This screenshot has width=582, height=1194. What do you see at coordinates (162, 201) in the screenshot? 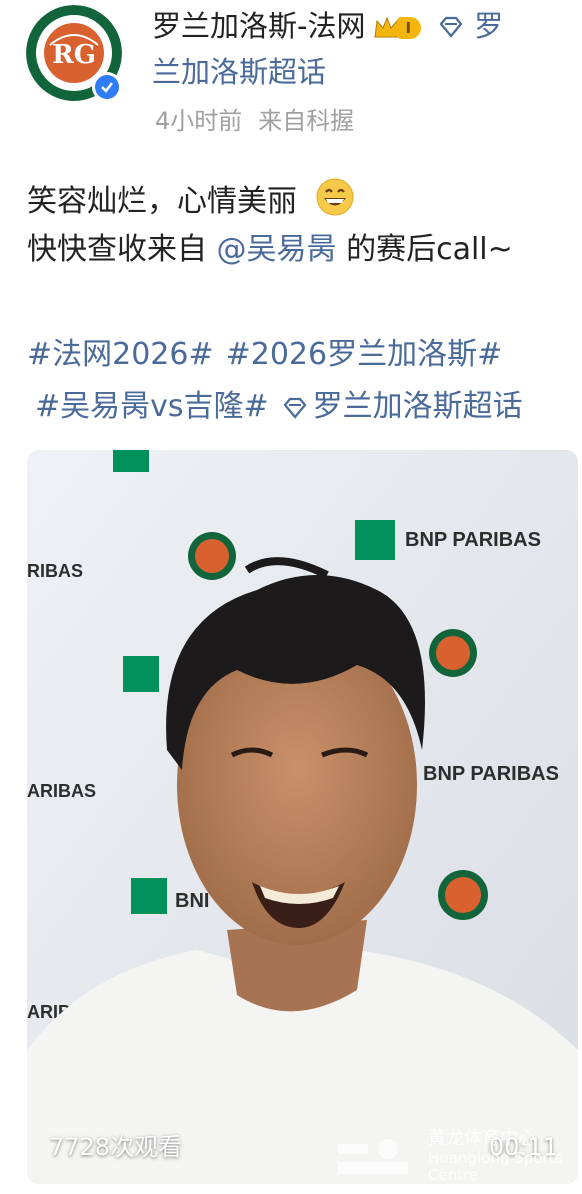
I see `post-text: 笑容灿烂，心情美丽` at bounding box center [162, 201].